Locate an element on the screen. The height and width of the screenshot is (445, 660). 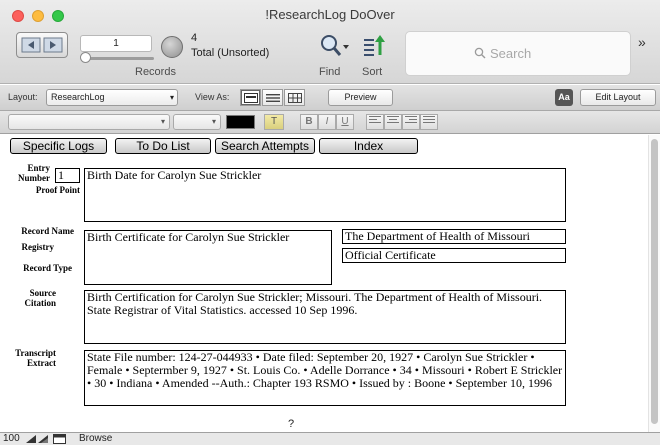
view-as-form-button is located at coordinates (250, 97).